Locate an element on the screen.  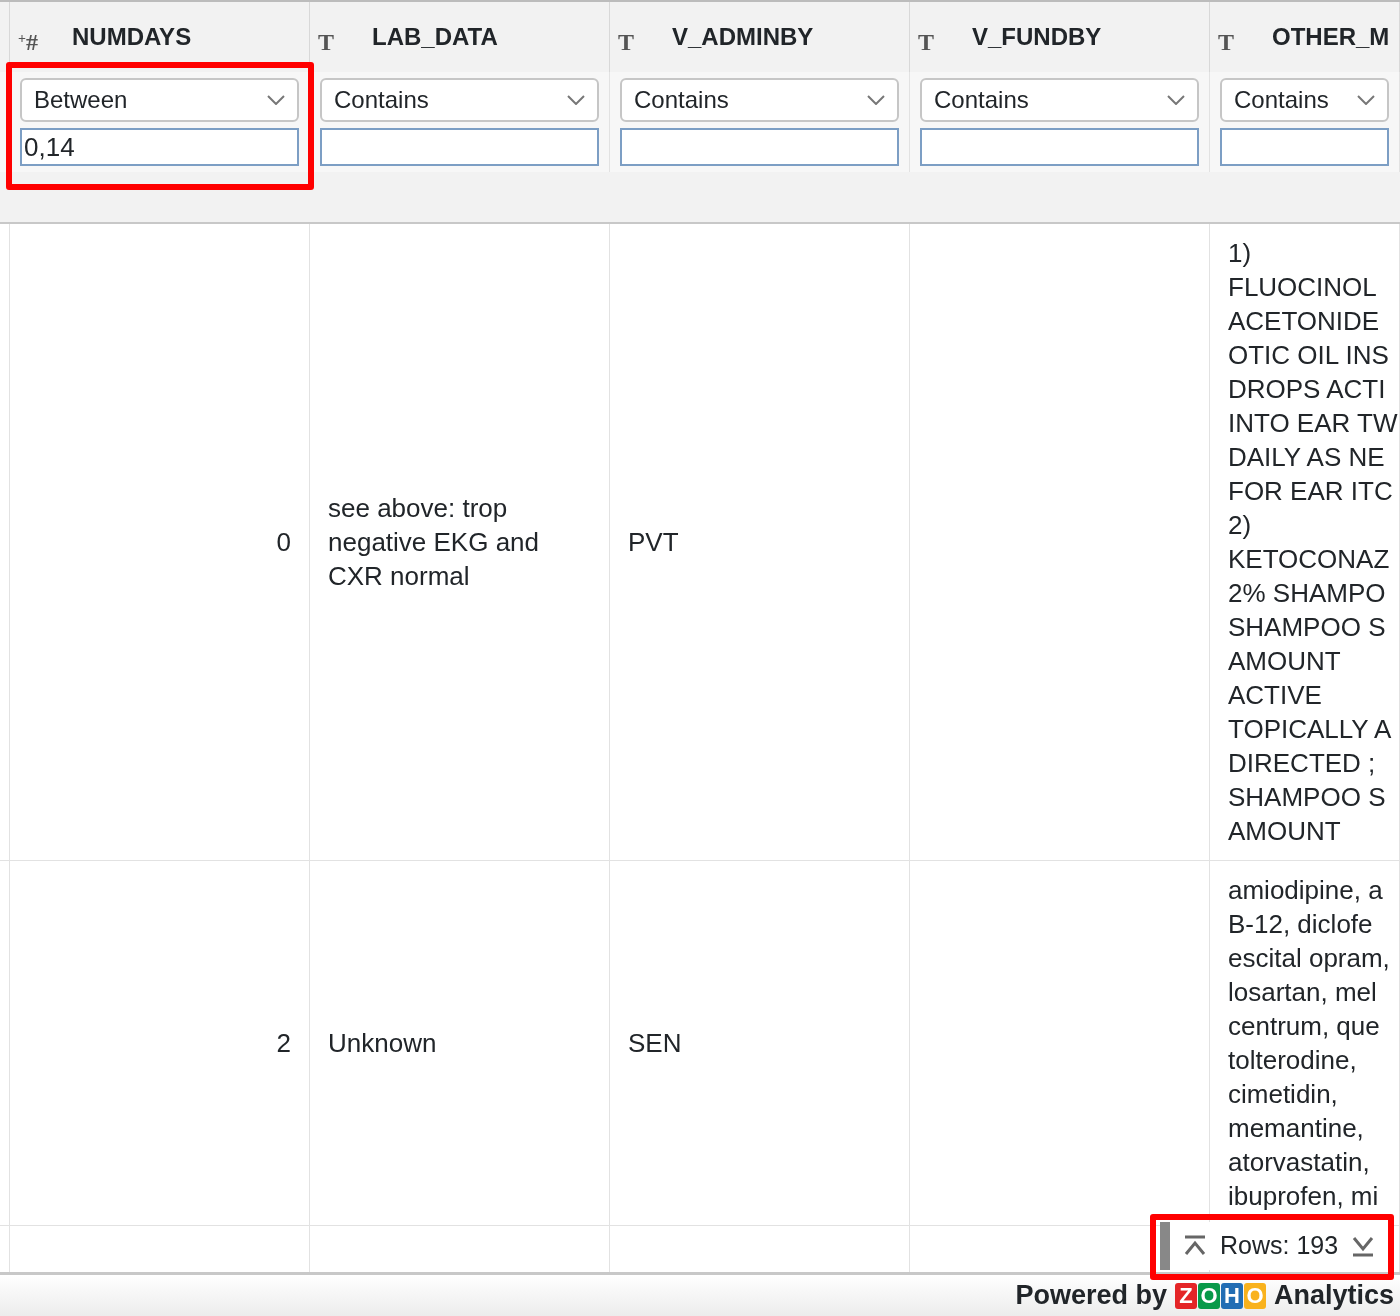
column-header: NUMDAYS is located at coordinates (132, 37).